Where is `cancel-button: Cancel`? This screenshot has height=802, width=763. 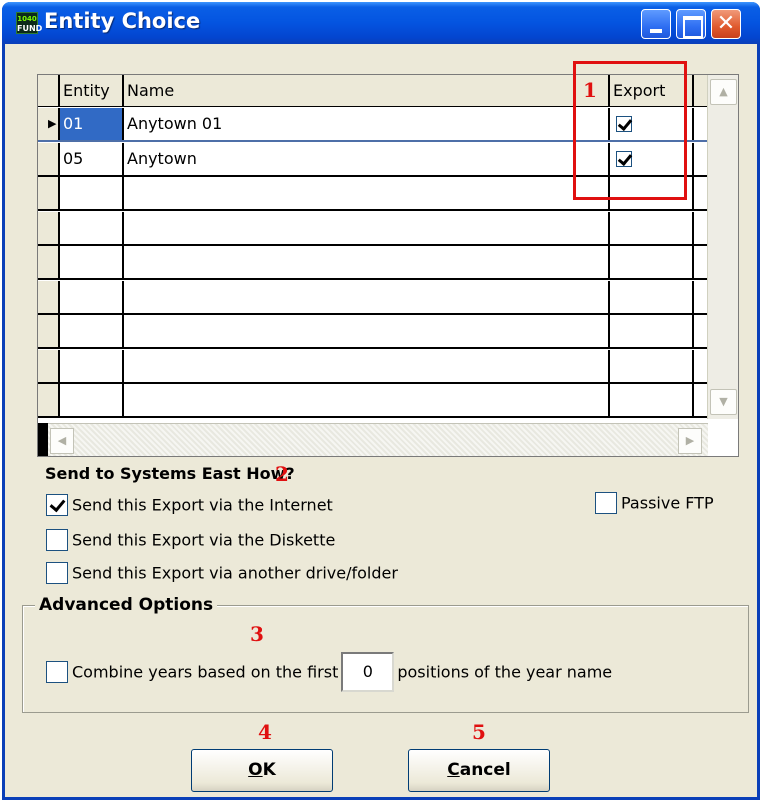 cancel-button: Cancel is located at coordinates (479, 770).